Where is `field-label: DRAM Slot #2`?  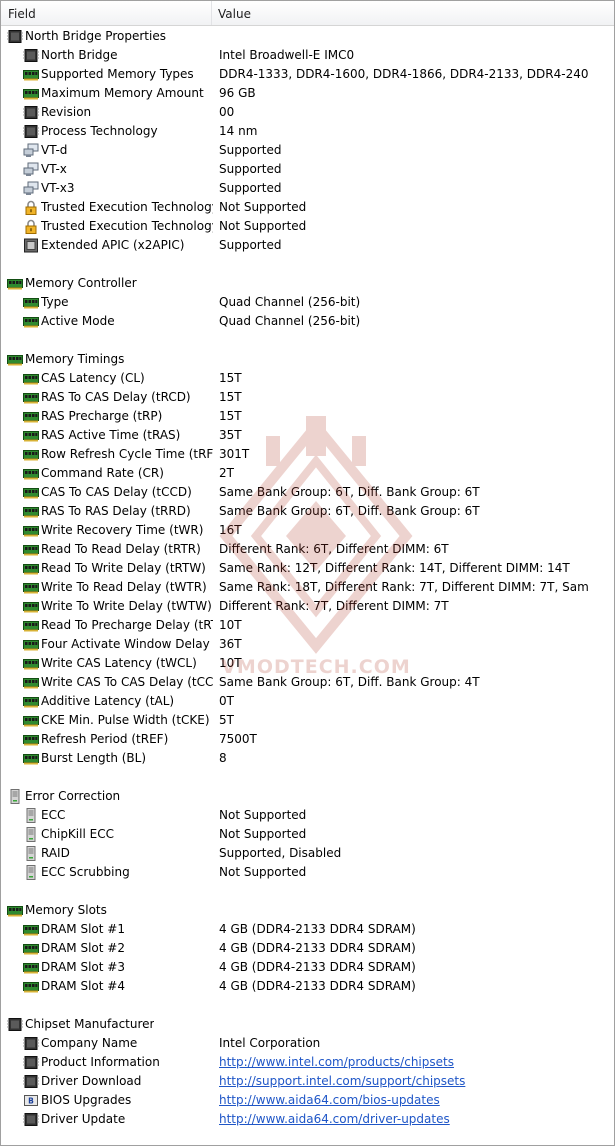 field-label: DRAM Slot #2 is located at coordinates (83, 948).